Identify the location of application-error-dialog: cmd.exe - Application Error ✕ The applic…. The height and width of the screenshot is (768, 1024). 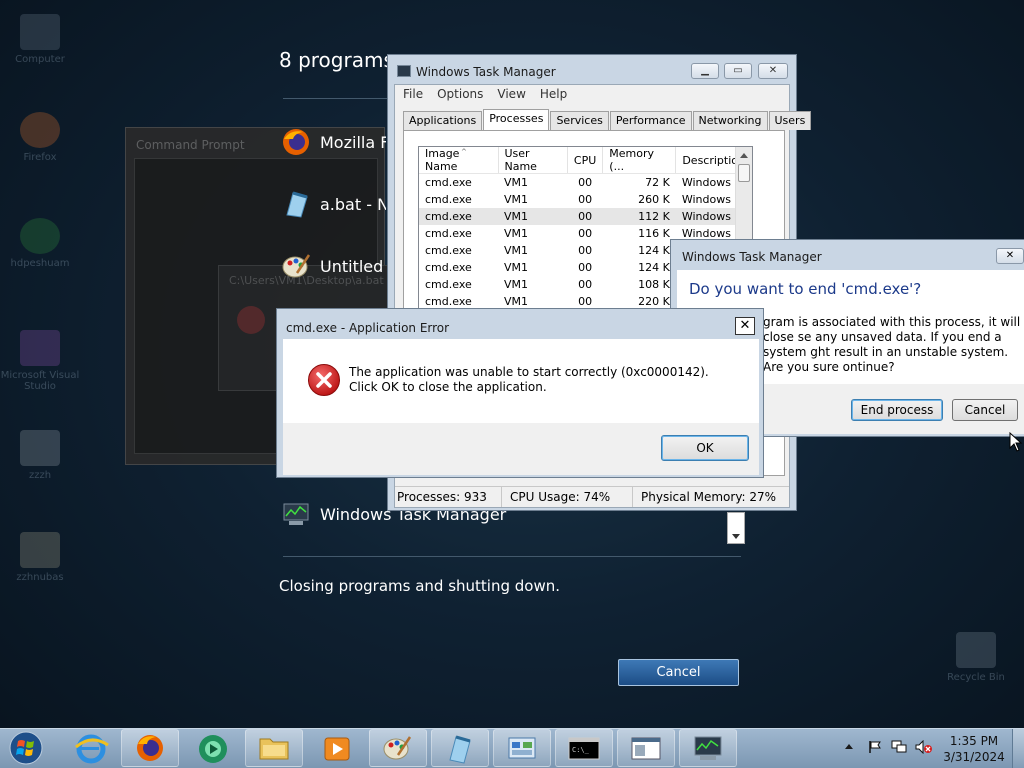
(520, 393).